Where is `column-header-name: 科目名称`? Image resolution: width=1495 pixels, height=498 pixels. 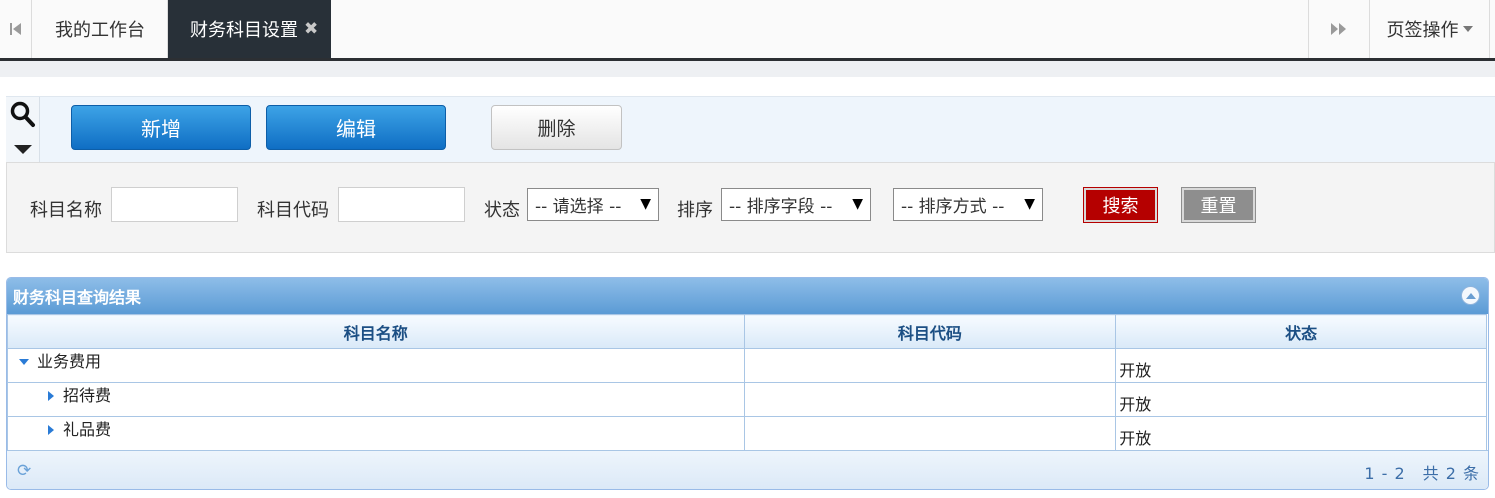
column-header-name: 科目名称 is located at coordinates (376, 331).